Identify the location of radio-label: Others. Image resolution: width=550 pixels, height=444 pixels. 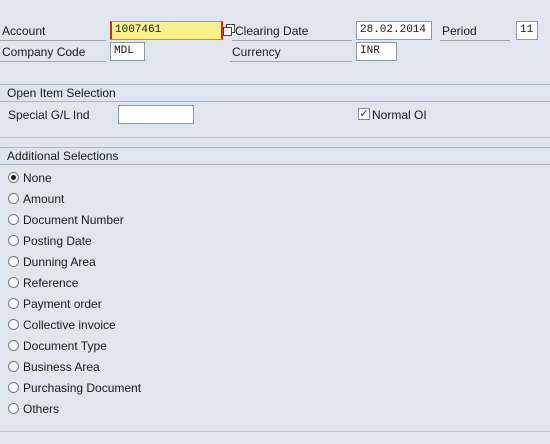
(41, 409).